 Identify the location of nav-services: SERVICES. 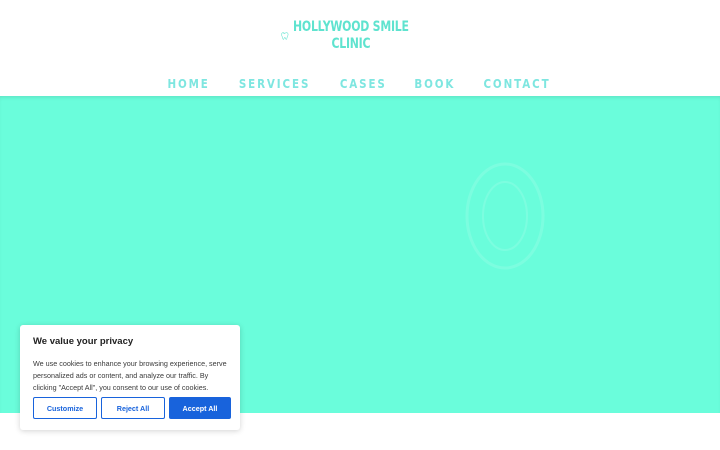
(274, 84).